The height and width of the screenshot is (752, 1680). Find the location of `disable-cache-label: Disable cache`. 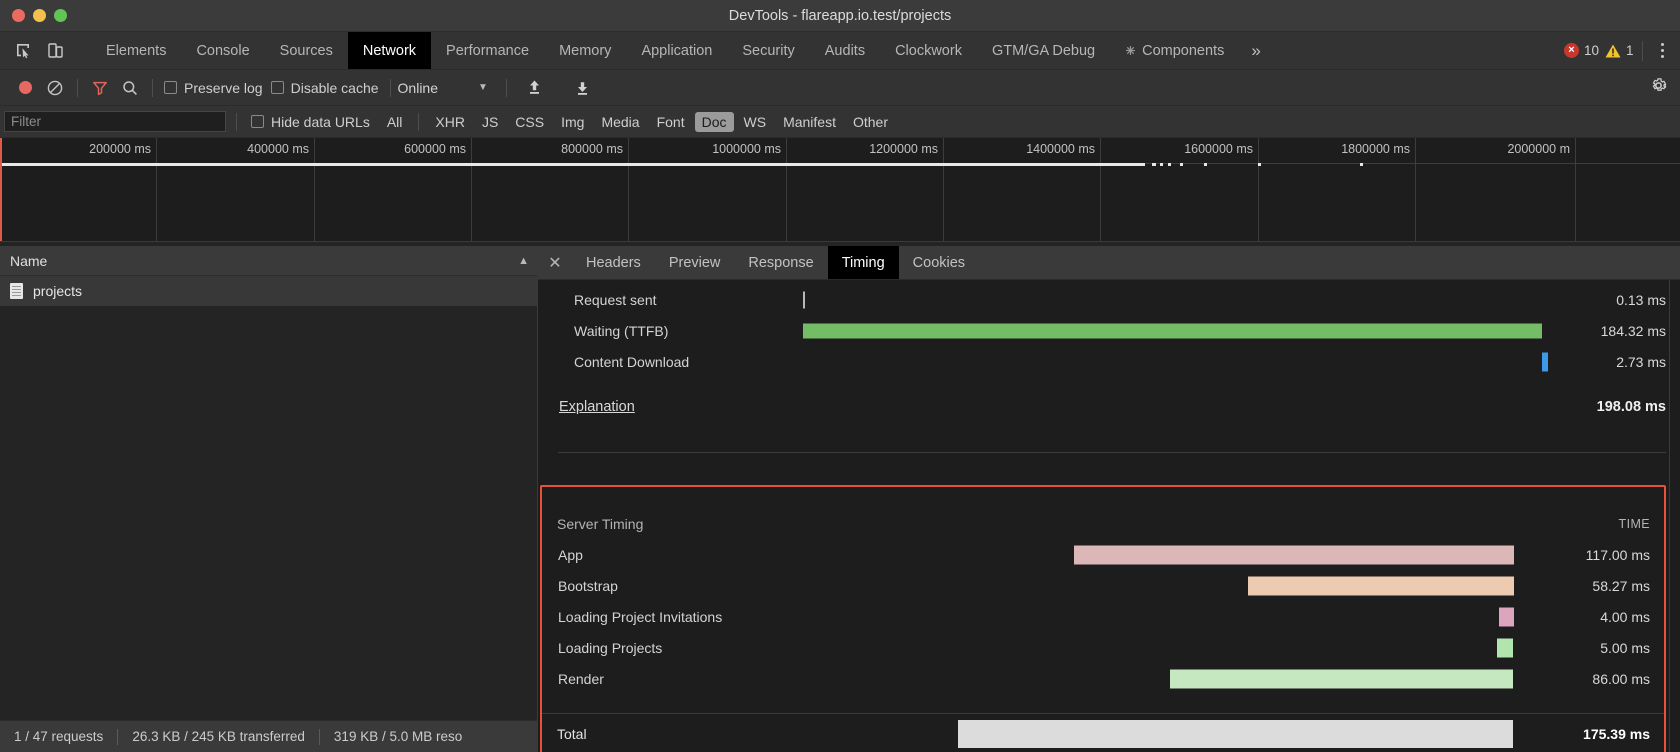

disable-cache-label: Disable cache is located at coordinates (334, 87).